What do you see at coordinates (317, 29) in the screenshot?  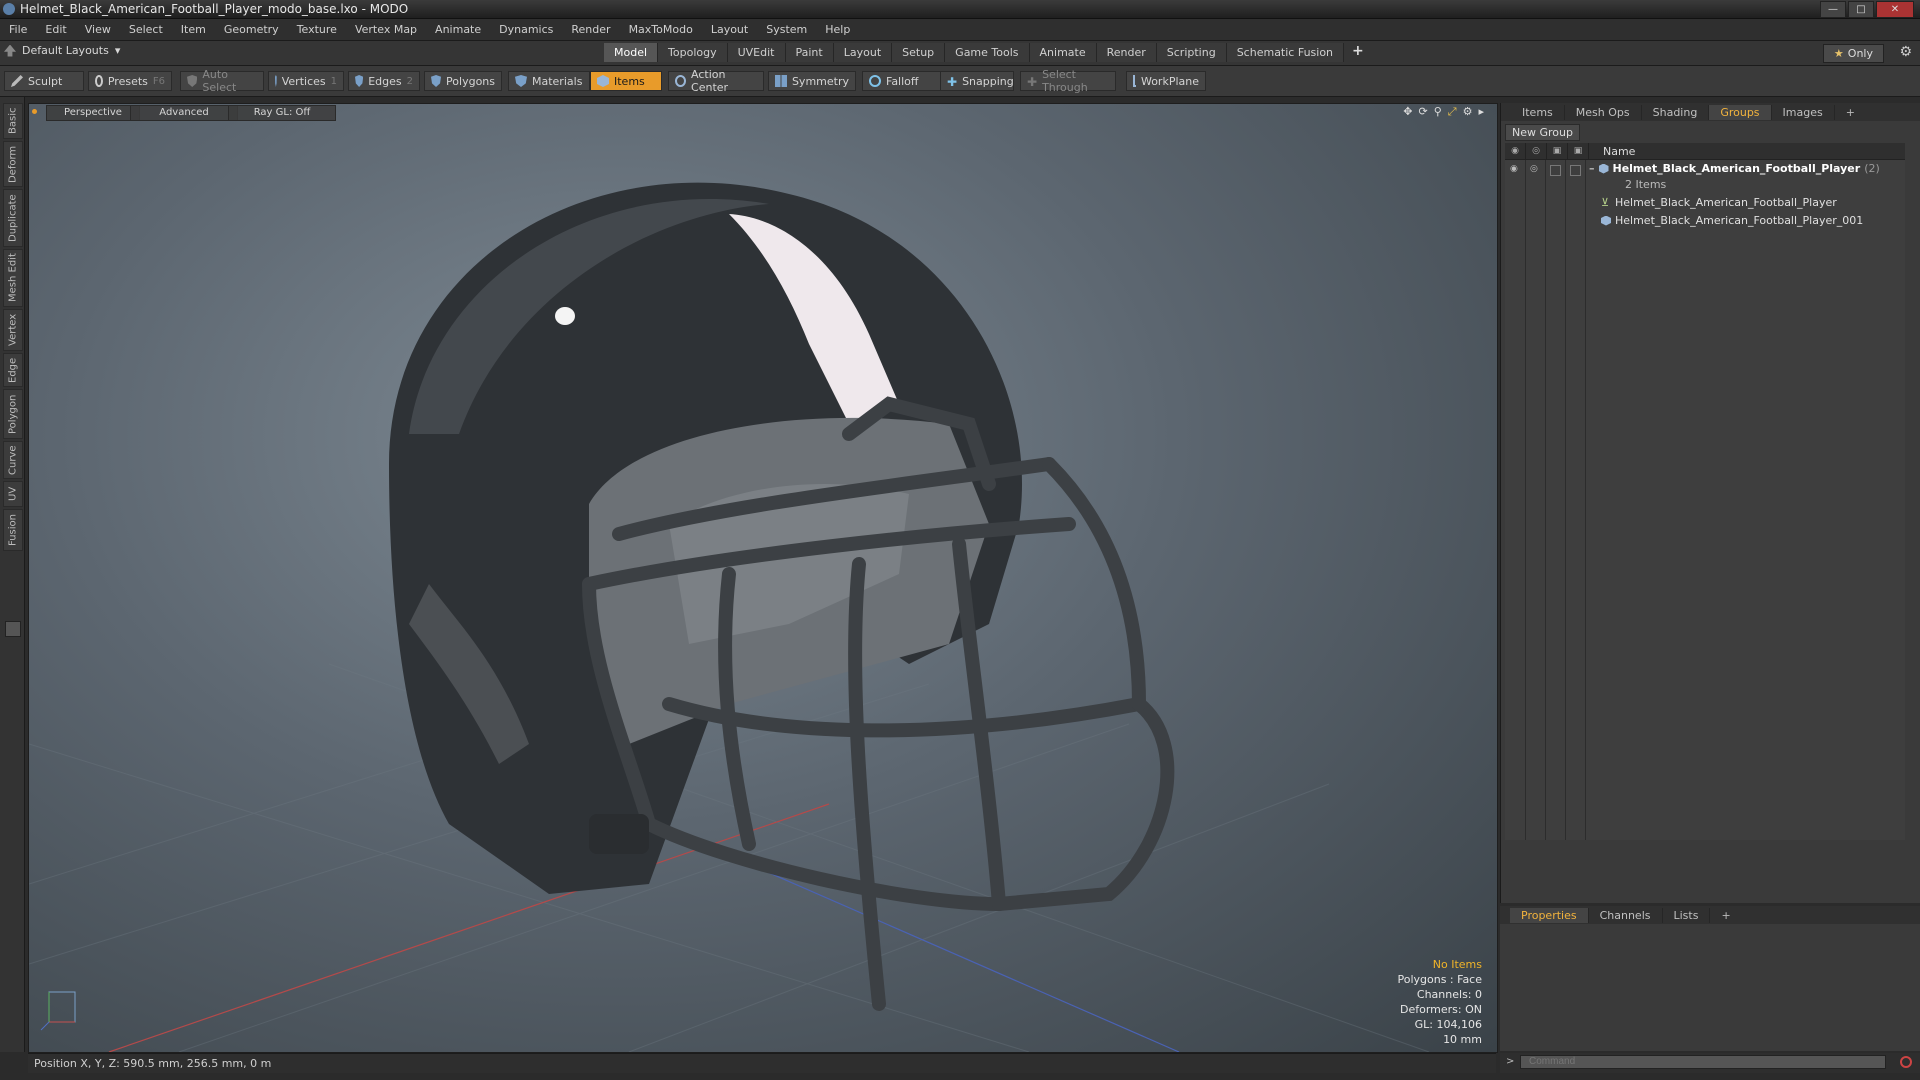 I see `menu-texture: Texture` at bounding box center [317, 29].